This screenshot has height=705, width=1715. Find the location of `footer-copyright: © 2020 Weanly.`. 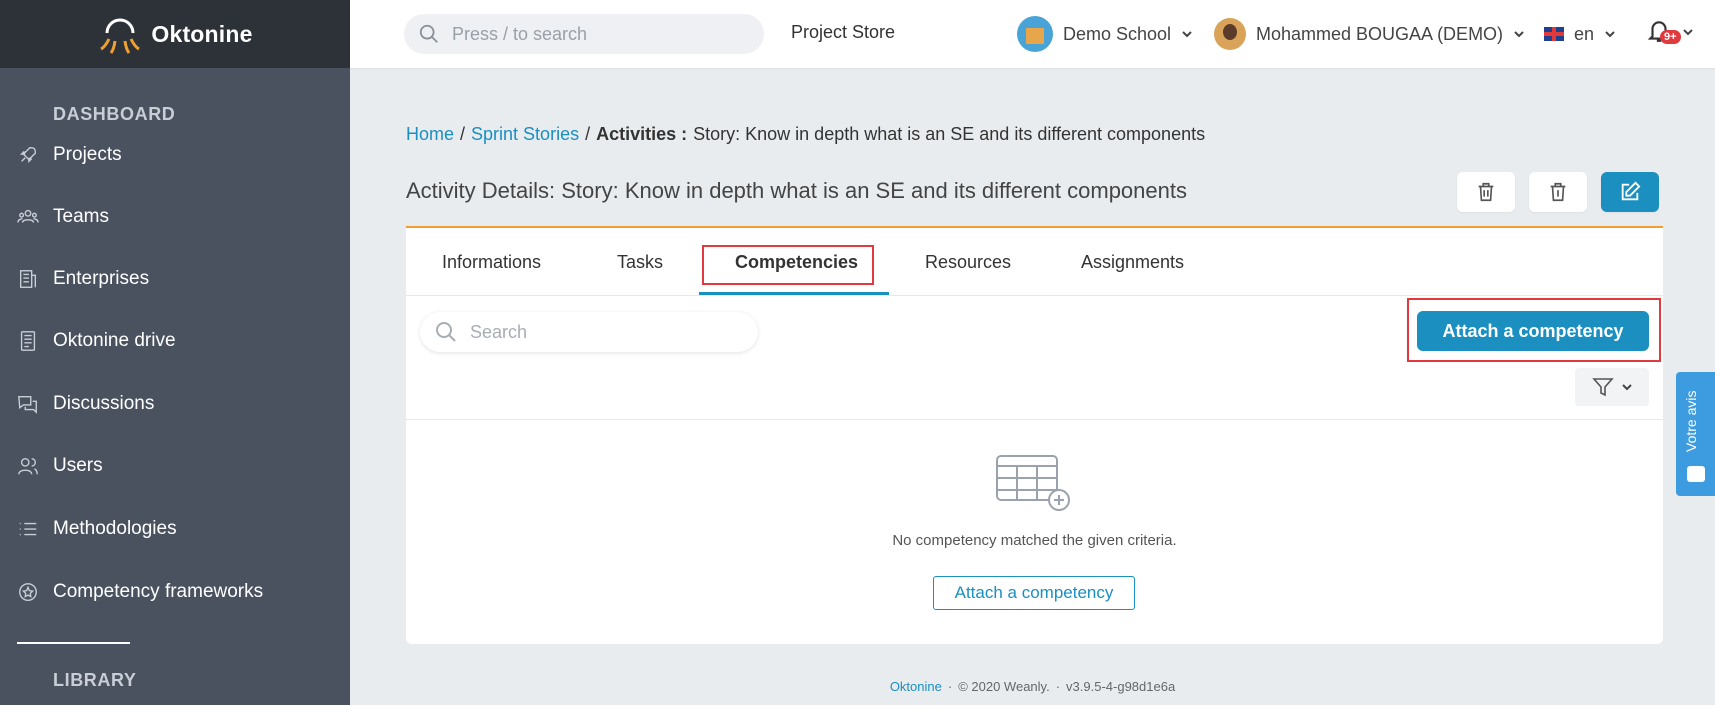

footer-copyright: © 2020 Weanly. is located at coordinates (1004, 686).